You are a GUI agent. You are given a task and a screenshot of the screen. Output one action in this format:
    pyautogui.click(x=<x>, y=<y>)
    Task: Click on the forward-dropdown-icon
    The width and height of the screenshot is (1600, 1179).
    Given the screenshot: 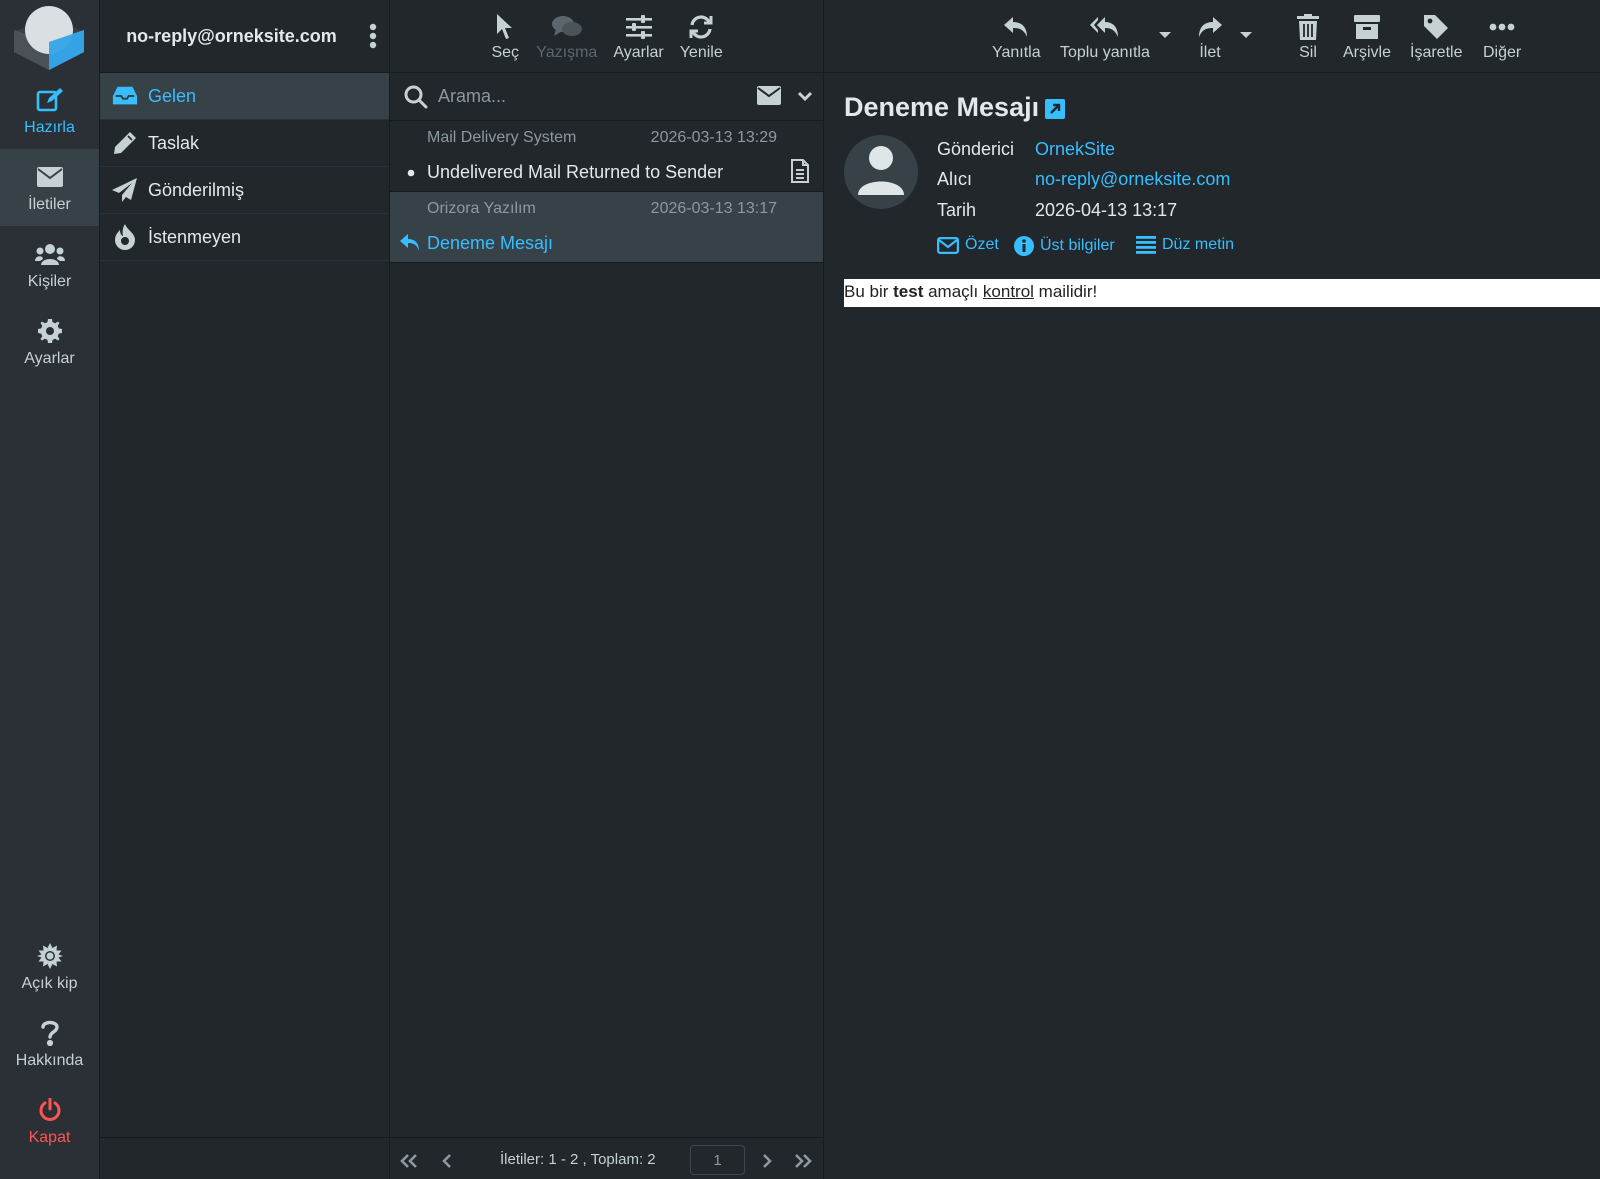 What is the action you would take?
    pyautogui.click(x=1246, y=35)
    